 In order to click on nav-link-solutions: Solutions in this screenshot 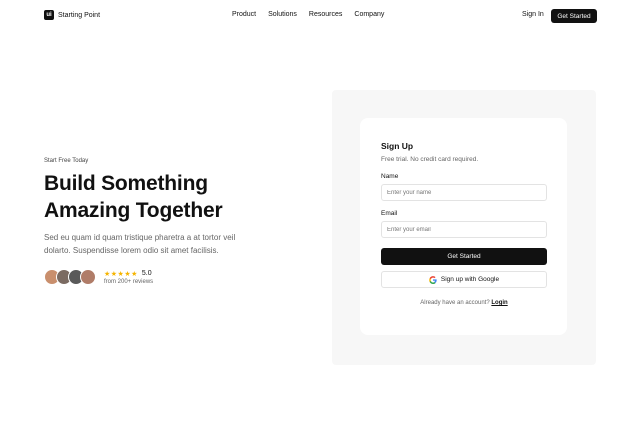, I will do `click(282, 14)`.